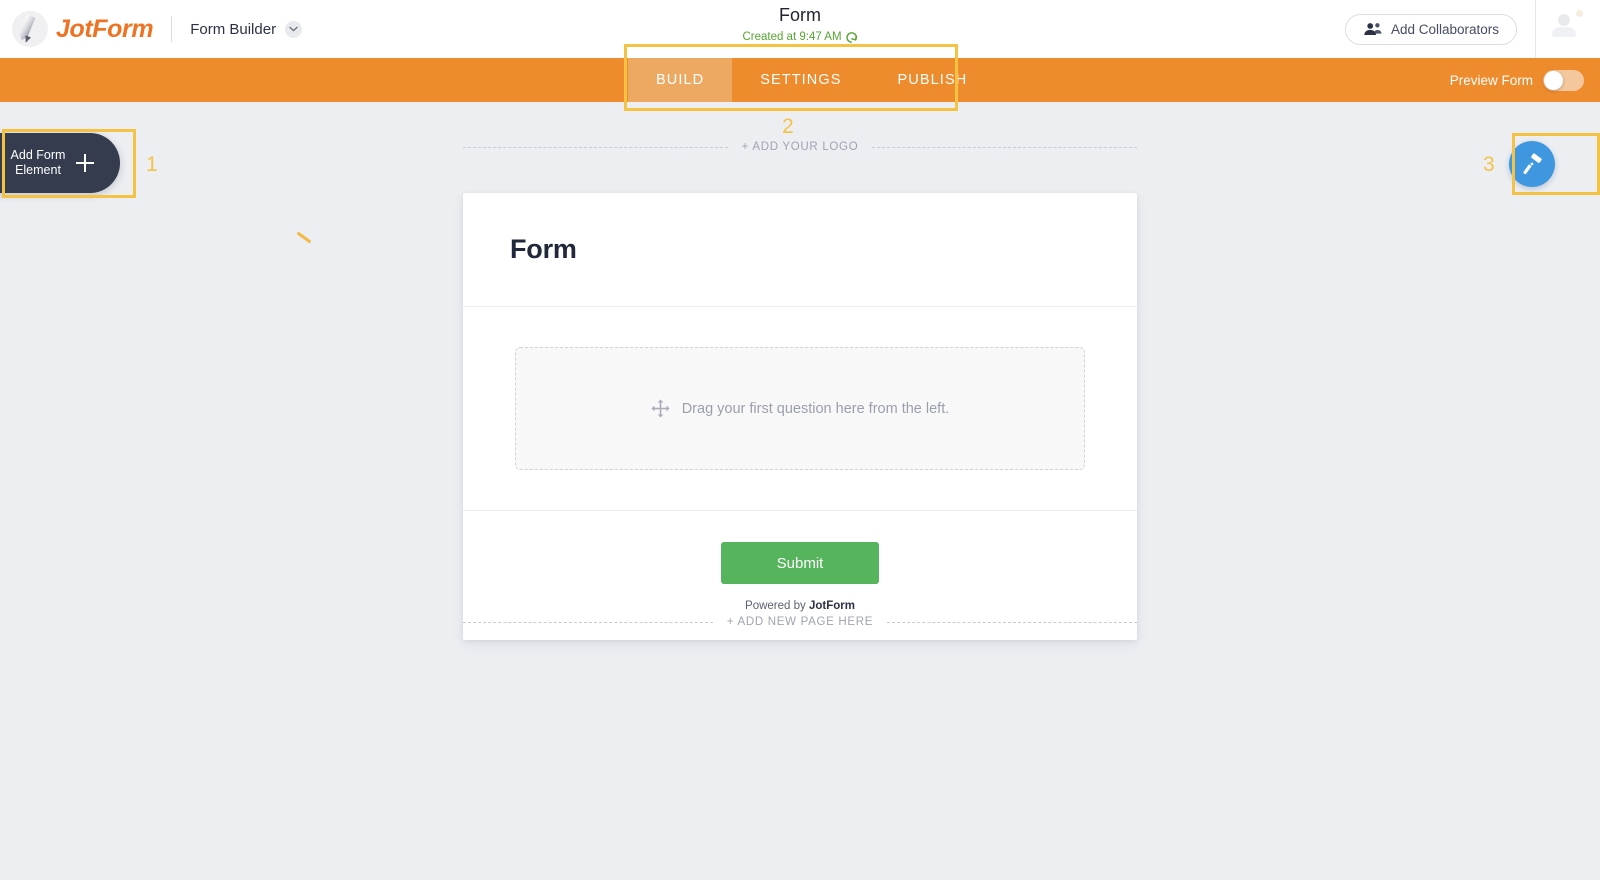 This screenshot has height=880, width=1600. I want to click on tab-publish: PUBLISH, so click(933, 80).